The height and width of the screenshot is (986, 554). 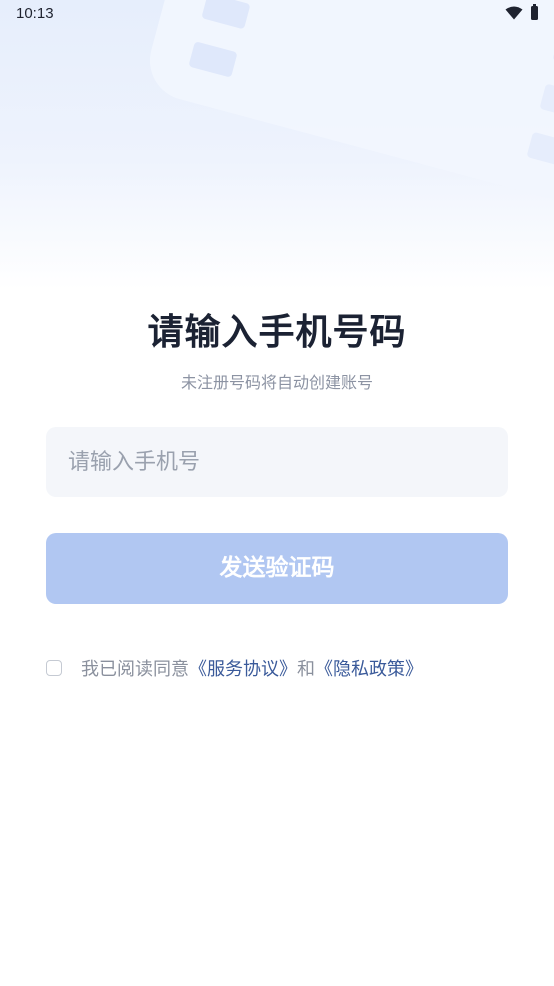 I want to click on battery-icon, so click(x=534, y=12).